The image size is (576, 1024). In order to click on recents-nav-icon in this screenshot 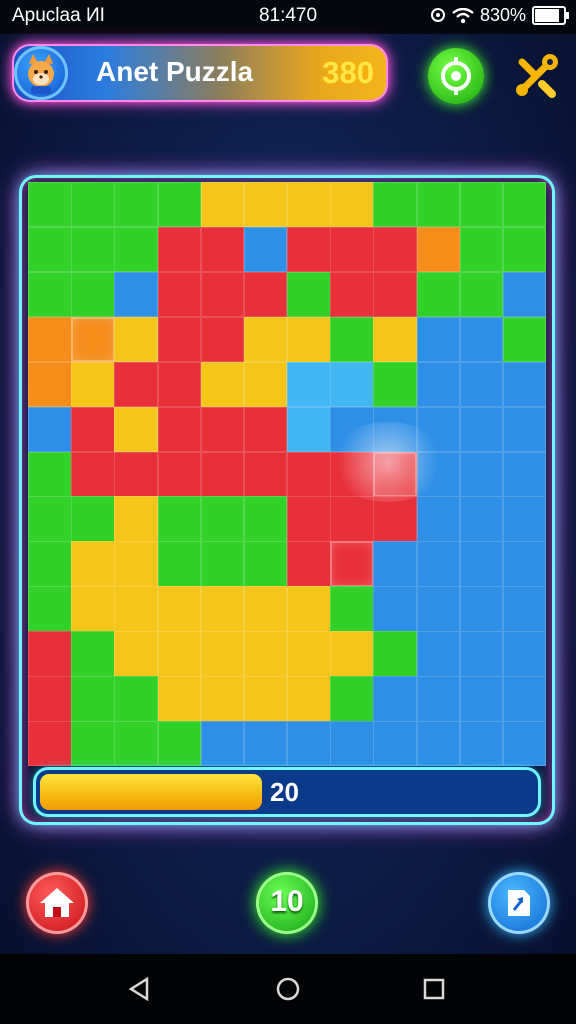, I will do `click(434, 989)`.